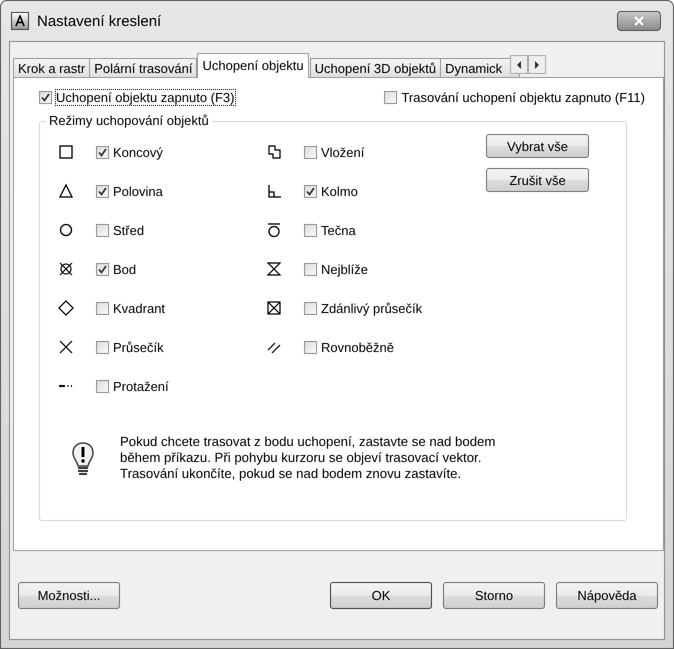 The height and width of the screenshot is (649, 674). What do you see at coordinates (20, 21) in the screenshot?
I see `app-icon` at bounding box center [20, 21].